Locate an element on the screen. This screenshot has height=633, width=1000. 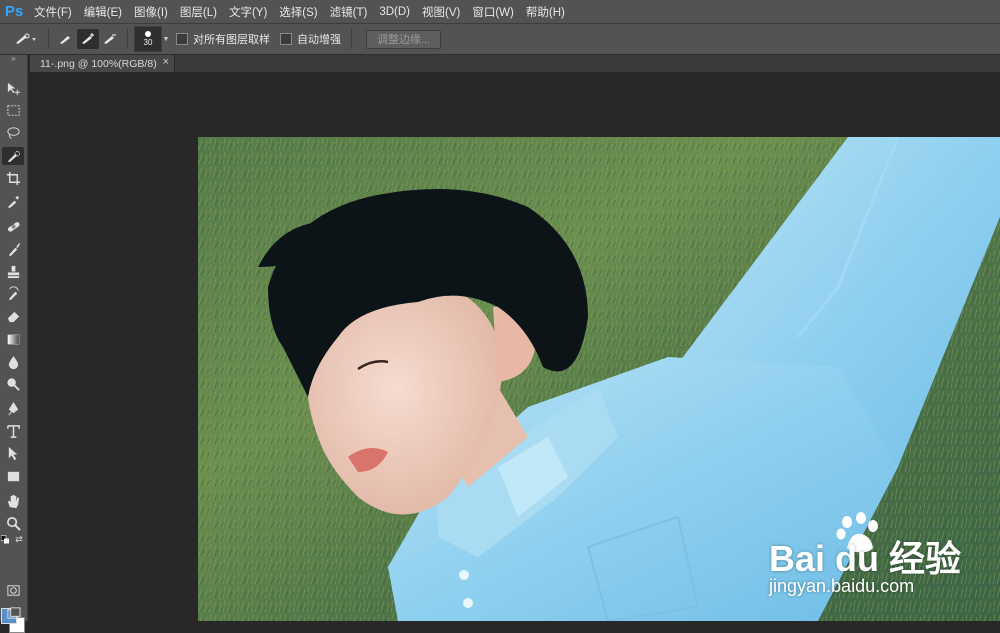
pen-icon is located at coordinates (12, 408).